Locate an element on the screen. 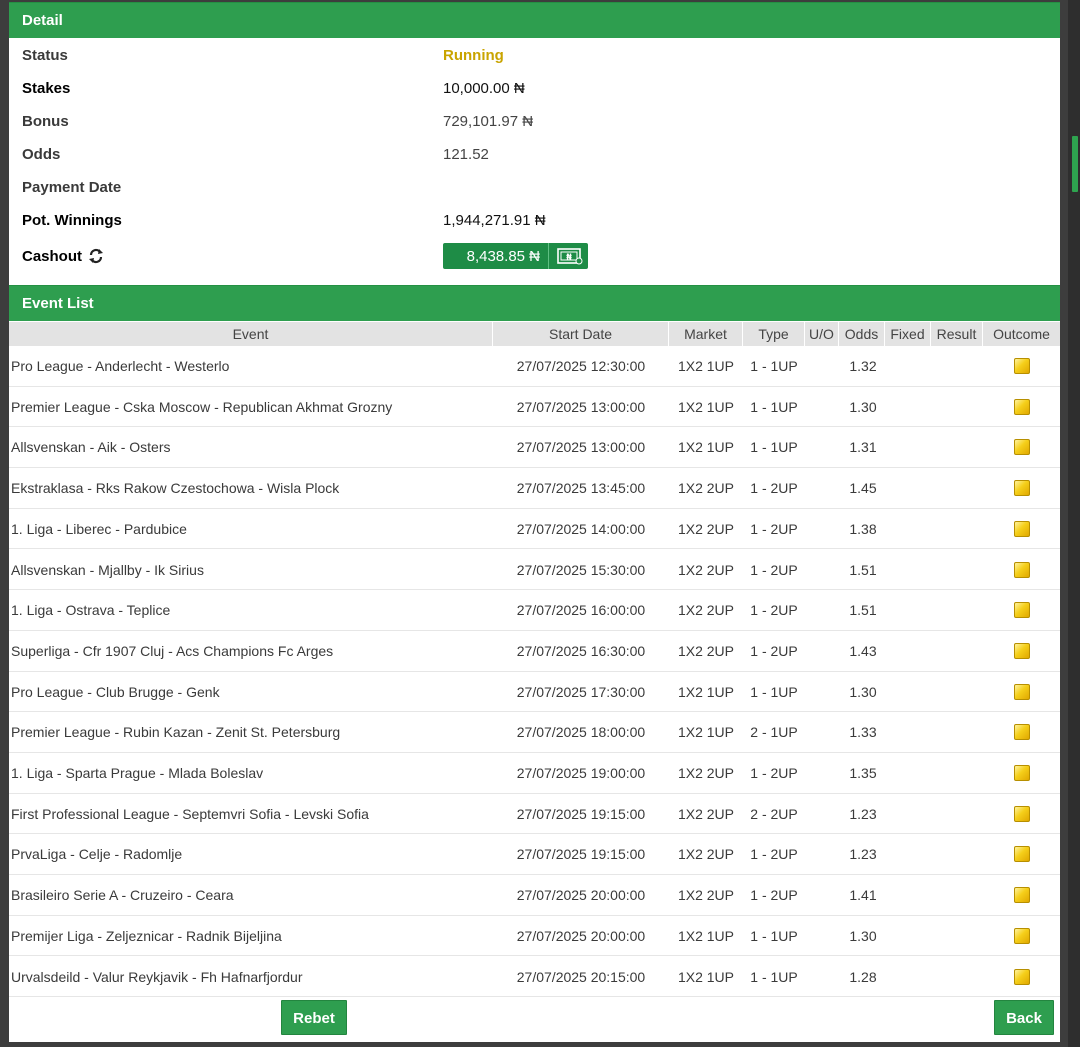  event-odds: 1.51 is located at coordinates (863, 569).